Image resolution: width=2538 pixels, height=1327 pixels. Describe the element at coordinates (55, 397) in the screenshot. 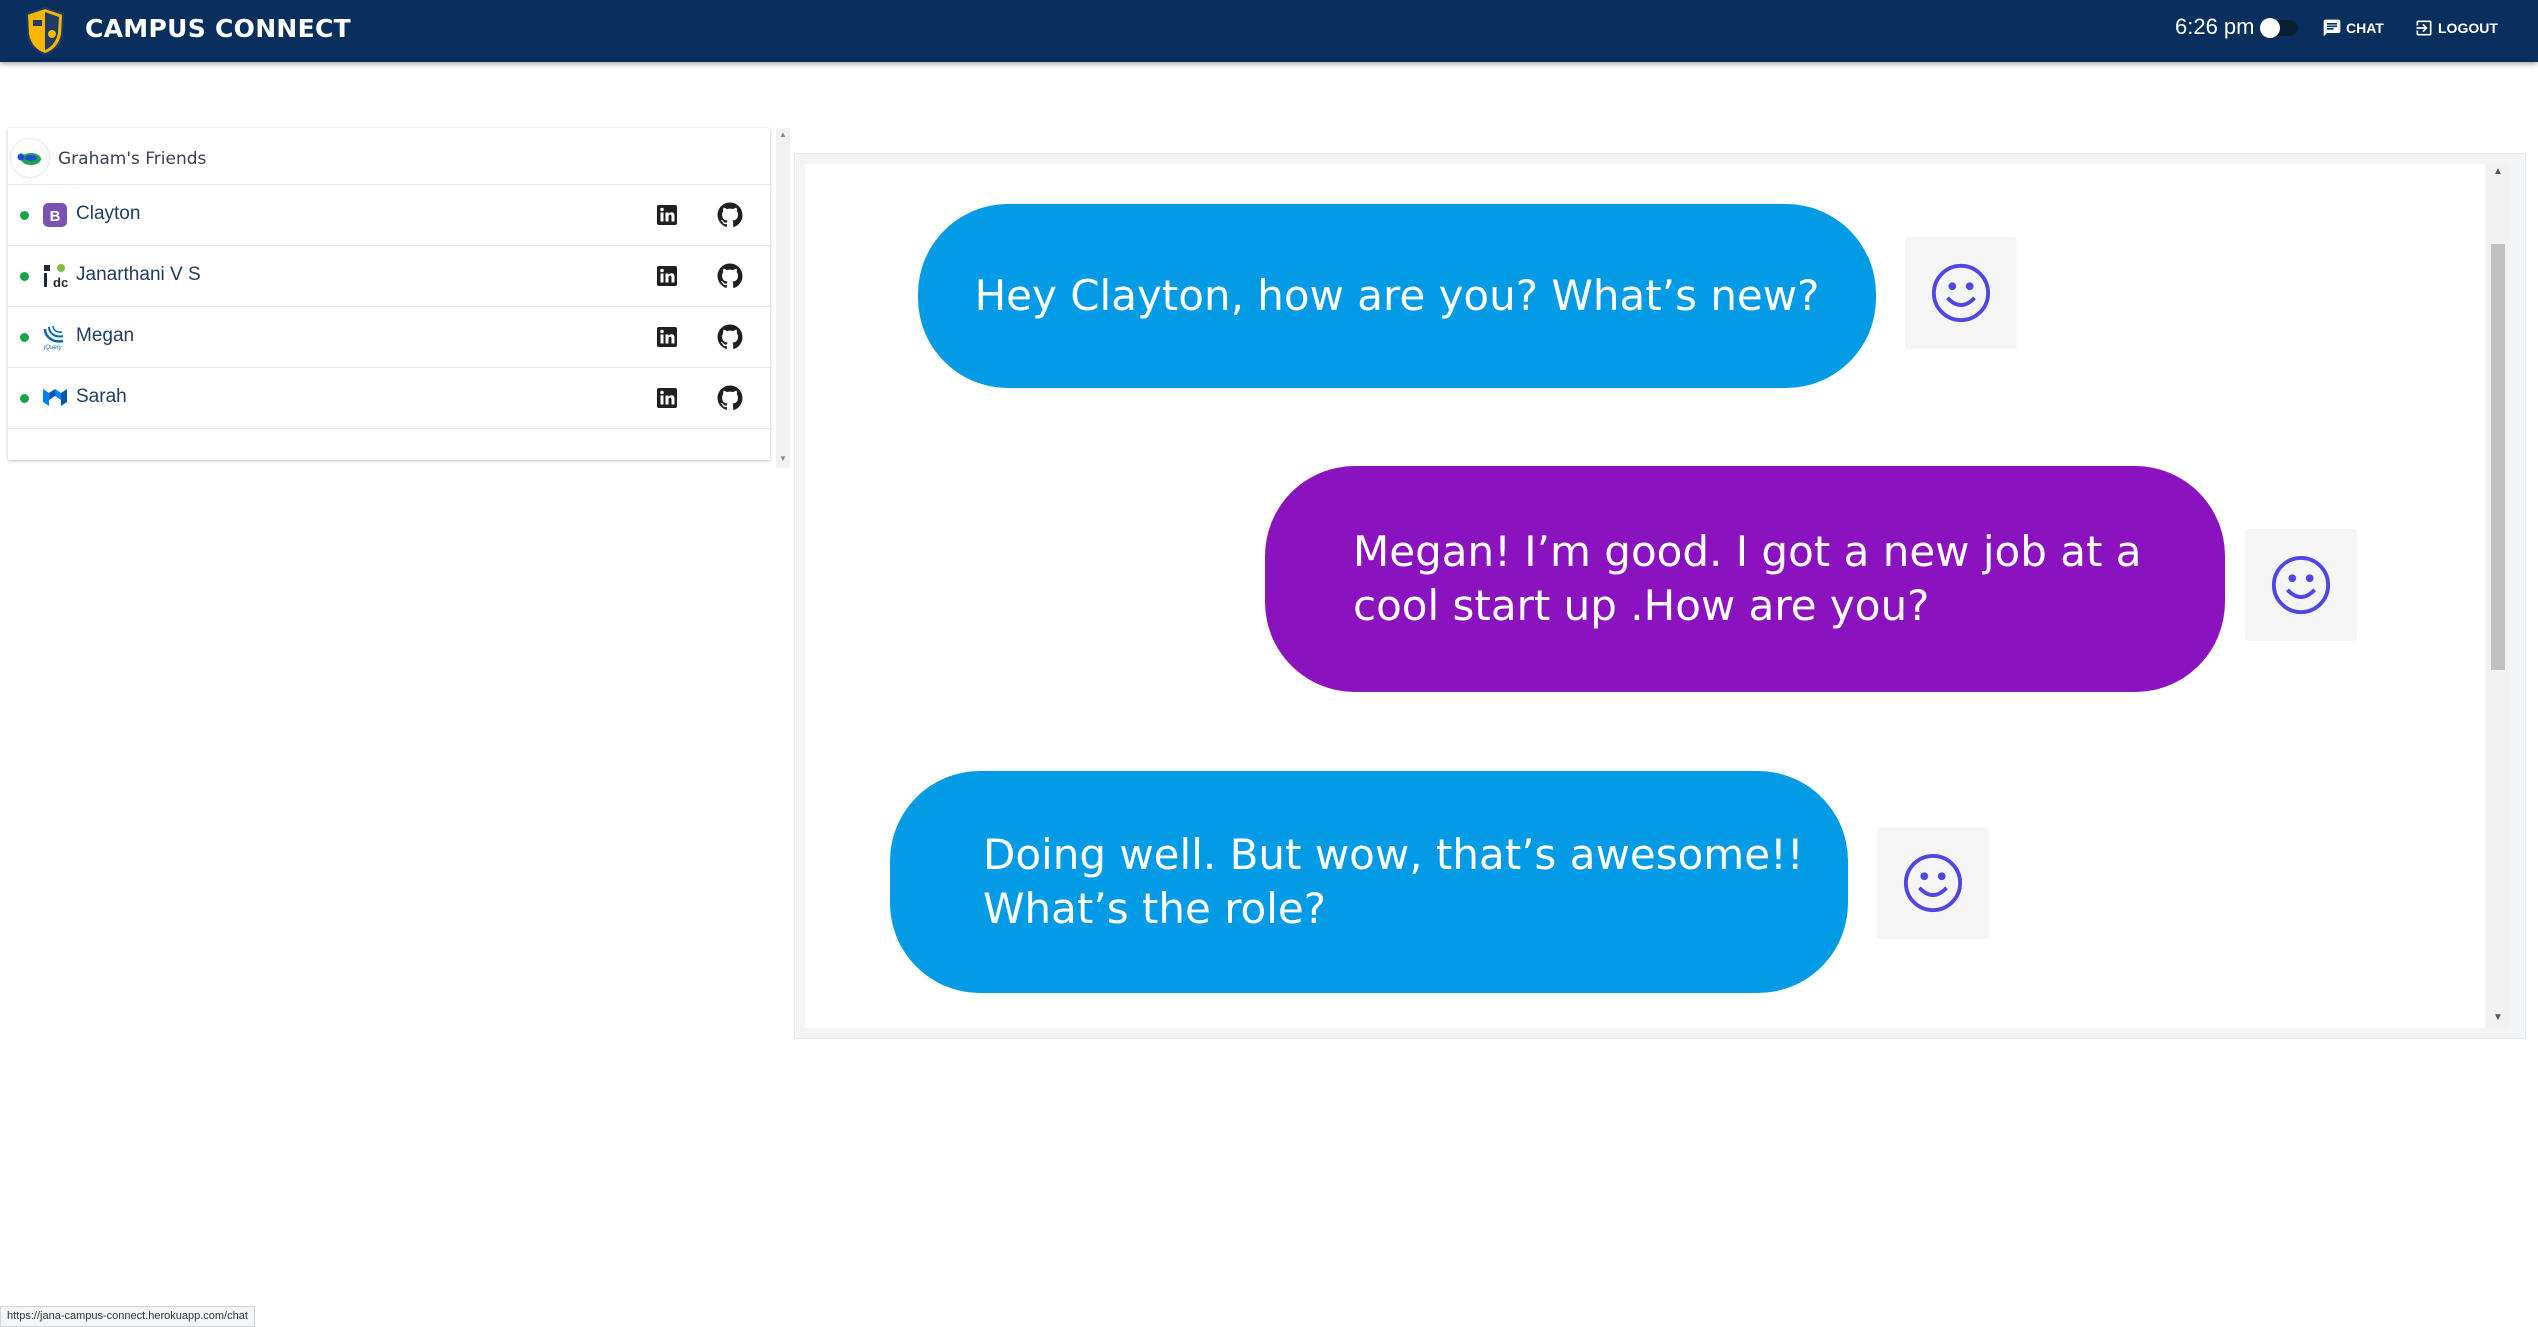

I see `mui-icon` at that location.